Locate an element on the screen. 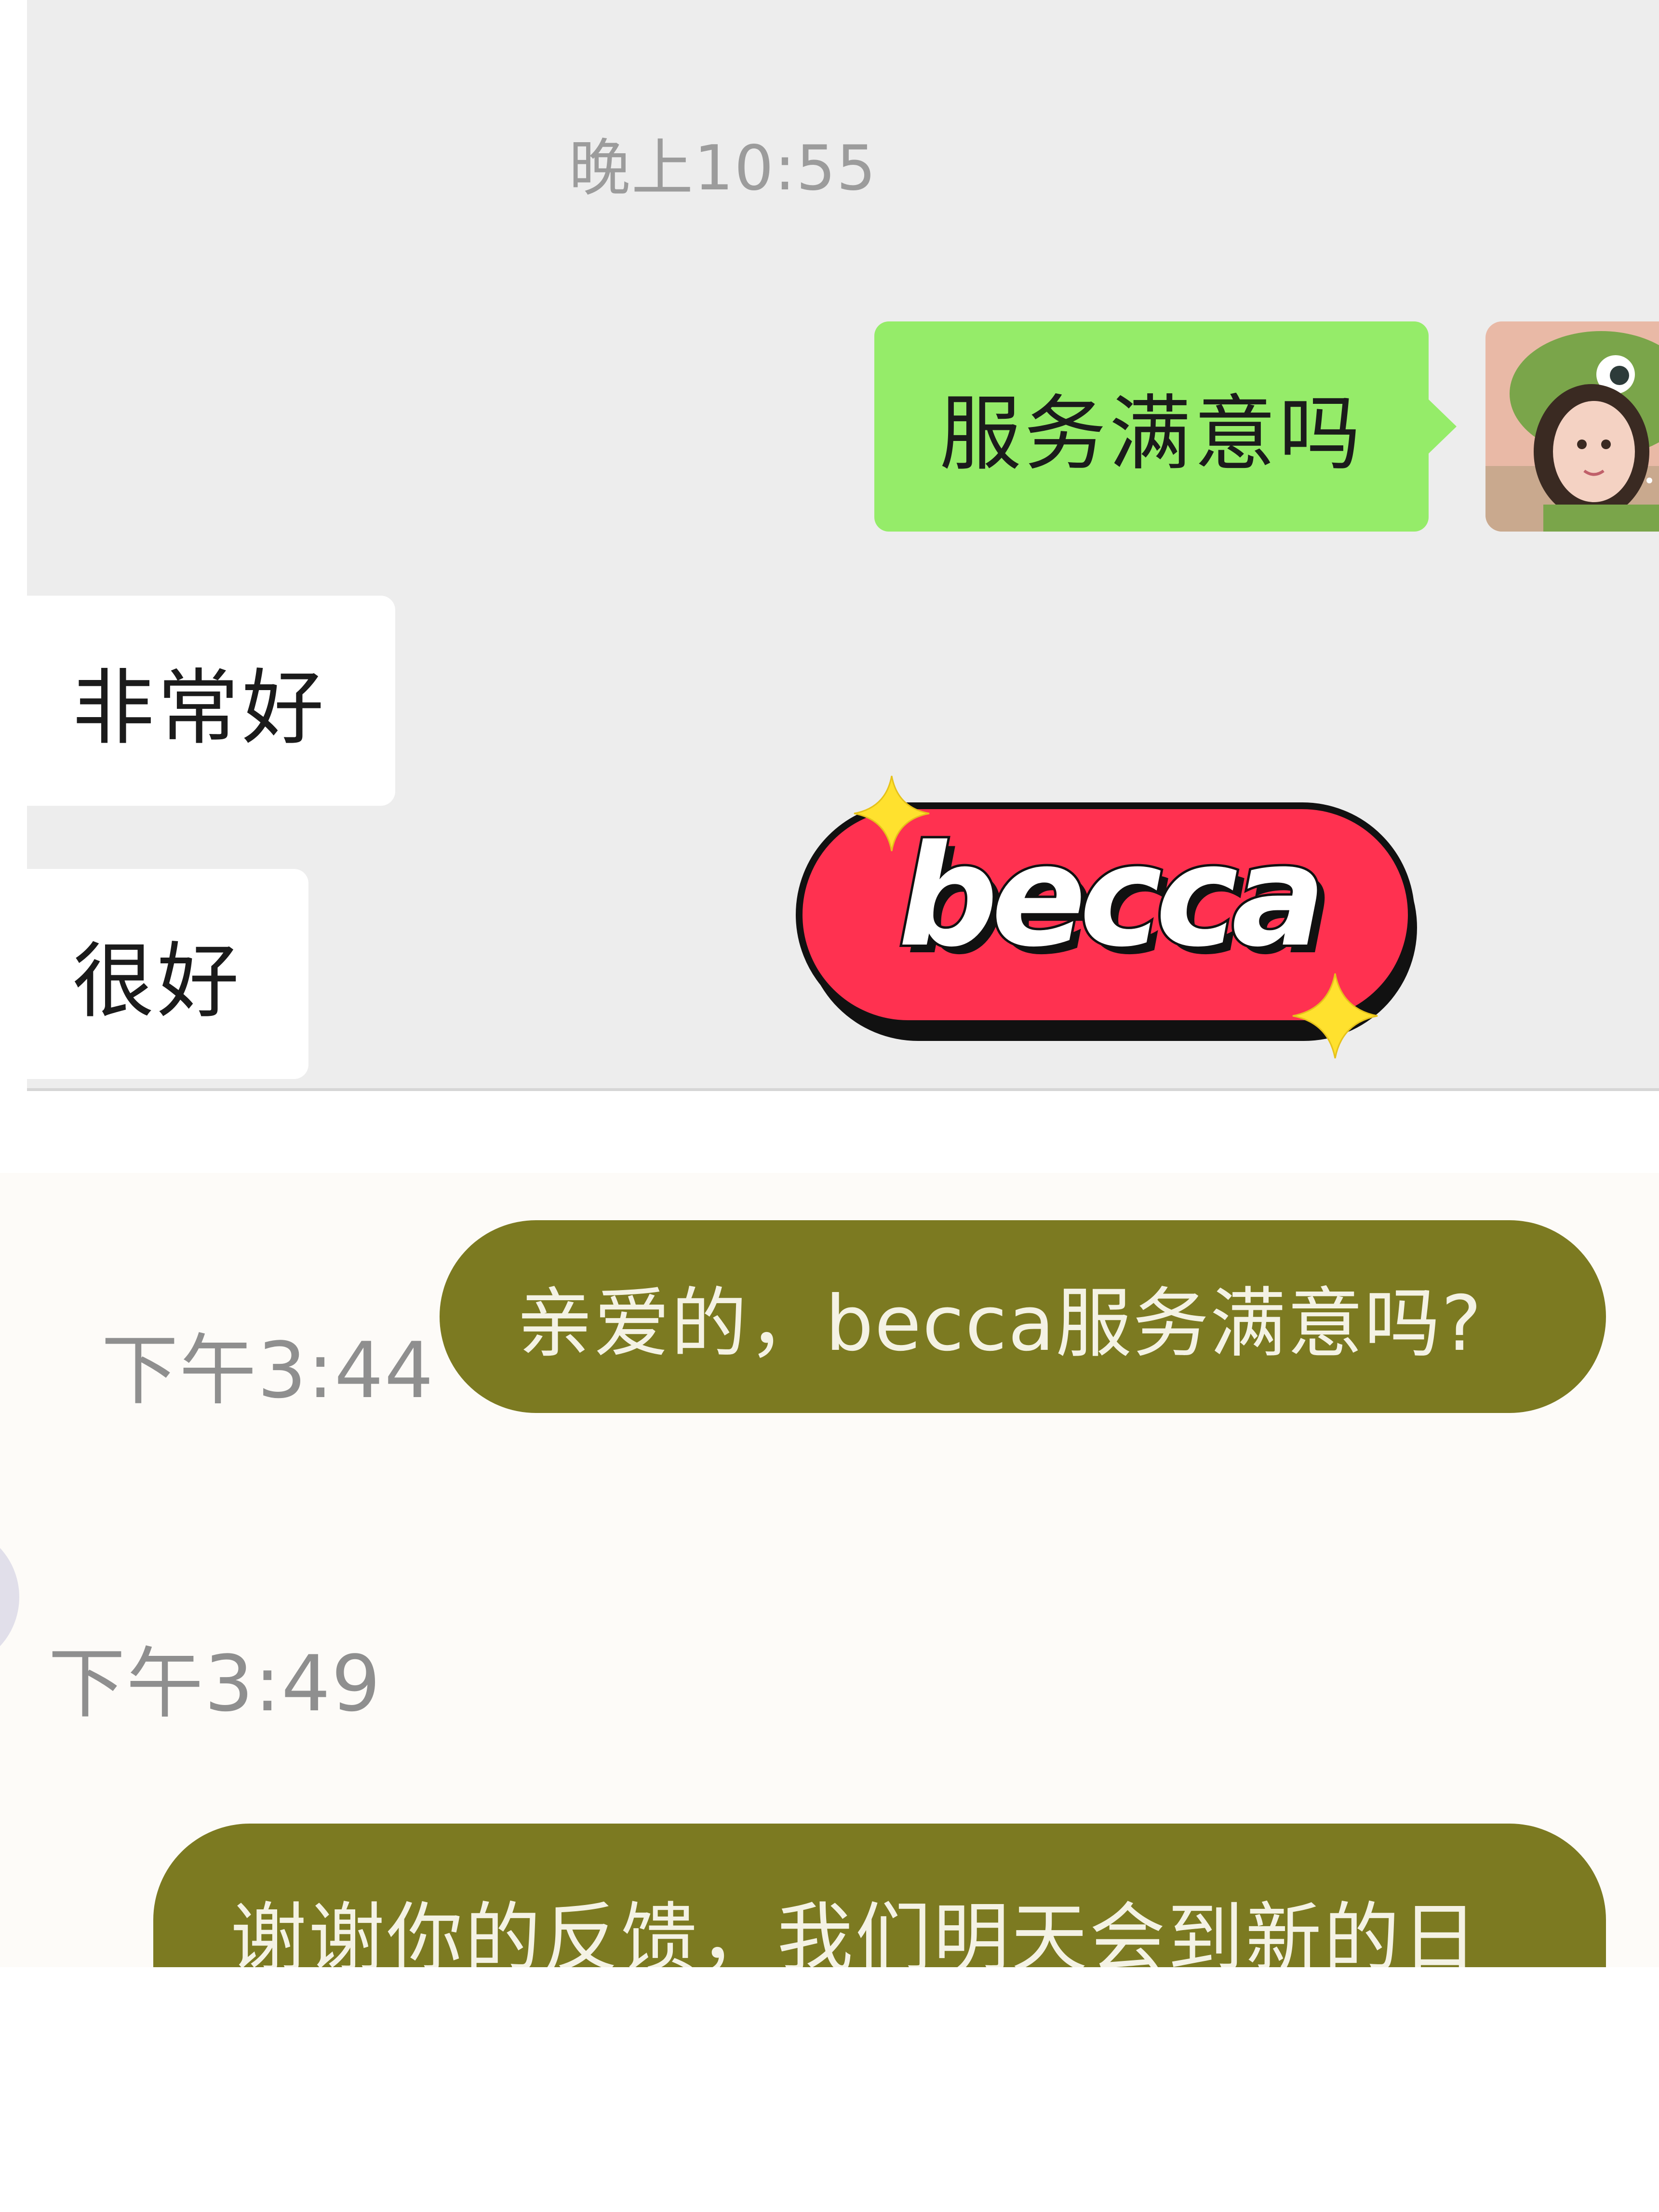  outgoing-message-text: 服务满意吗 is located at coordinates (1151, 434).